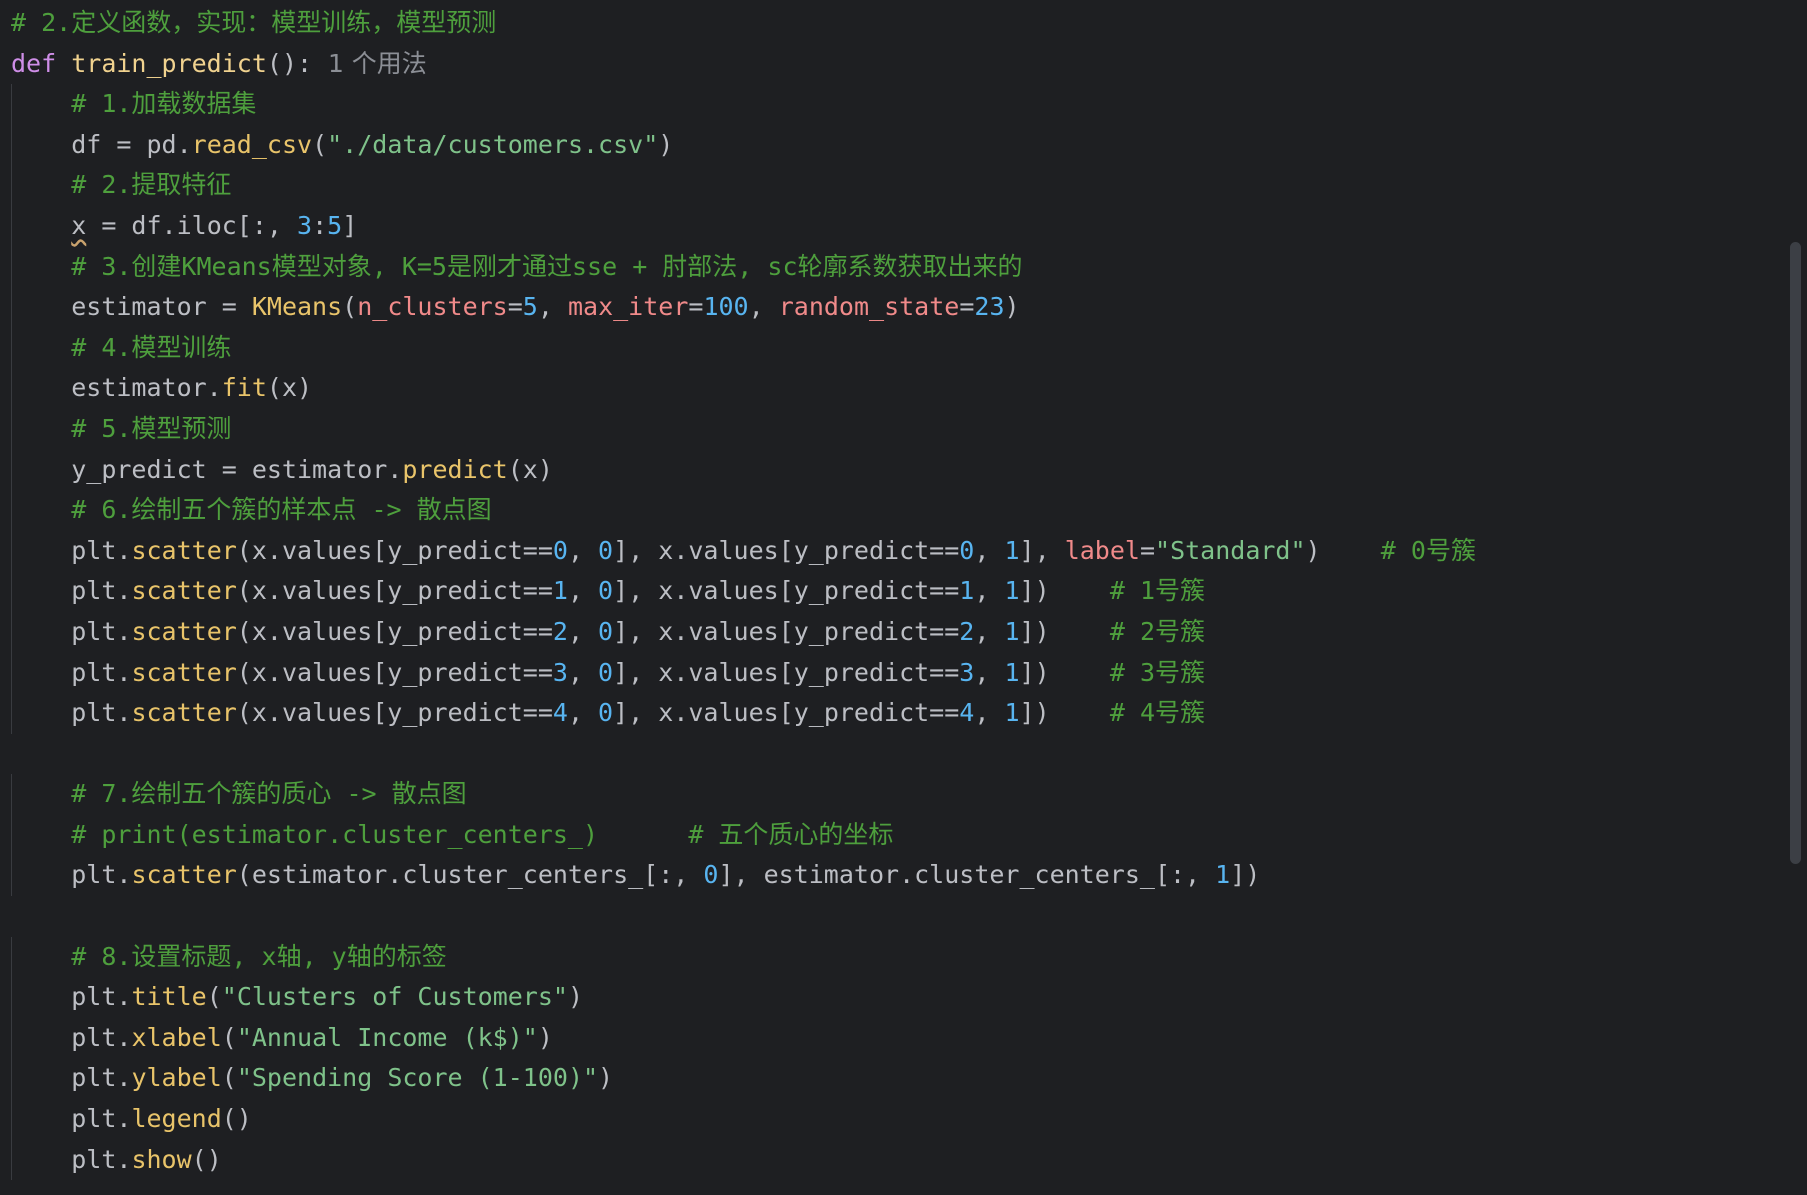 The height and width of the screenshot is (1195, 1807). Describe the element at coordinates (889, 104) in the screenshot. I see `code-line: # 1.加载数据集` at that location.